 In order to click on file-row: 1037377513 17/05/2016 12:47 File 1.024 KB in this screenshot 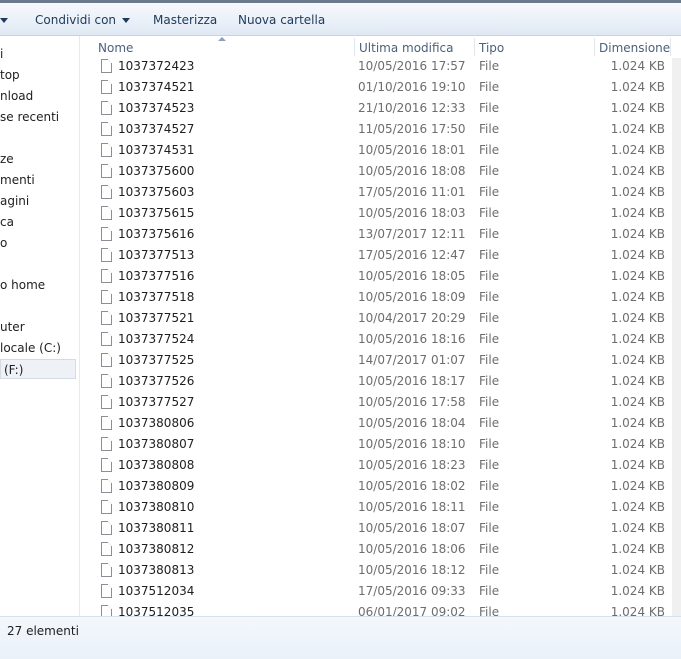, I will do `click(380, 255)`.